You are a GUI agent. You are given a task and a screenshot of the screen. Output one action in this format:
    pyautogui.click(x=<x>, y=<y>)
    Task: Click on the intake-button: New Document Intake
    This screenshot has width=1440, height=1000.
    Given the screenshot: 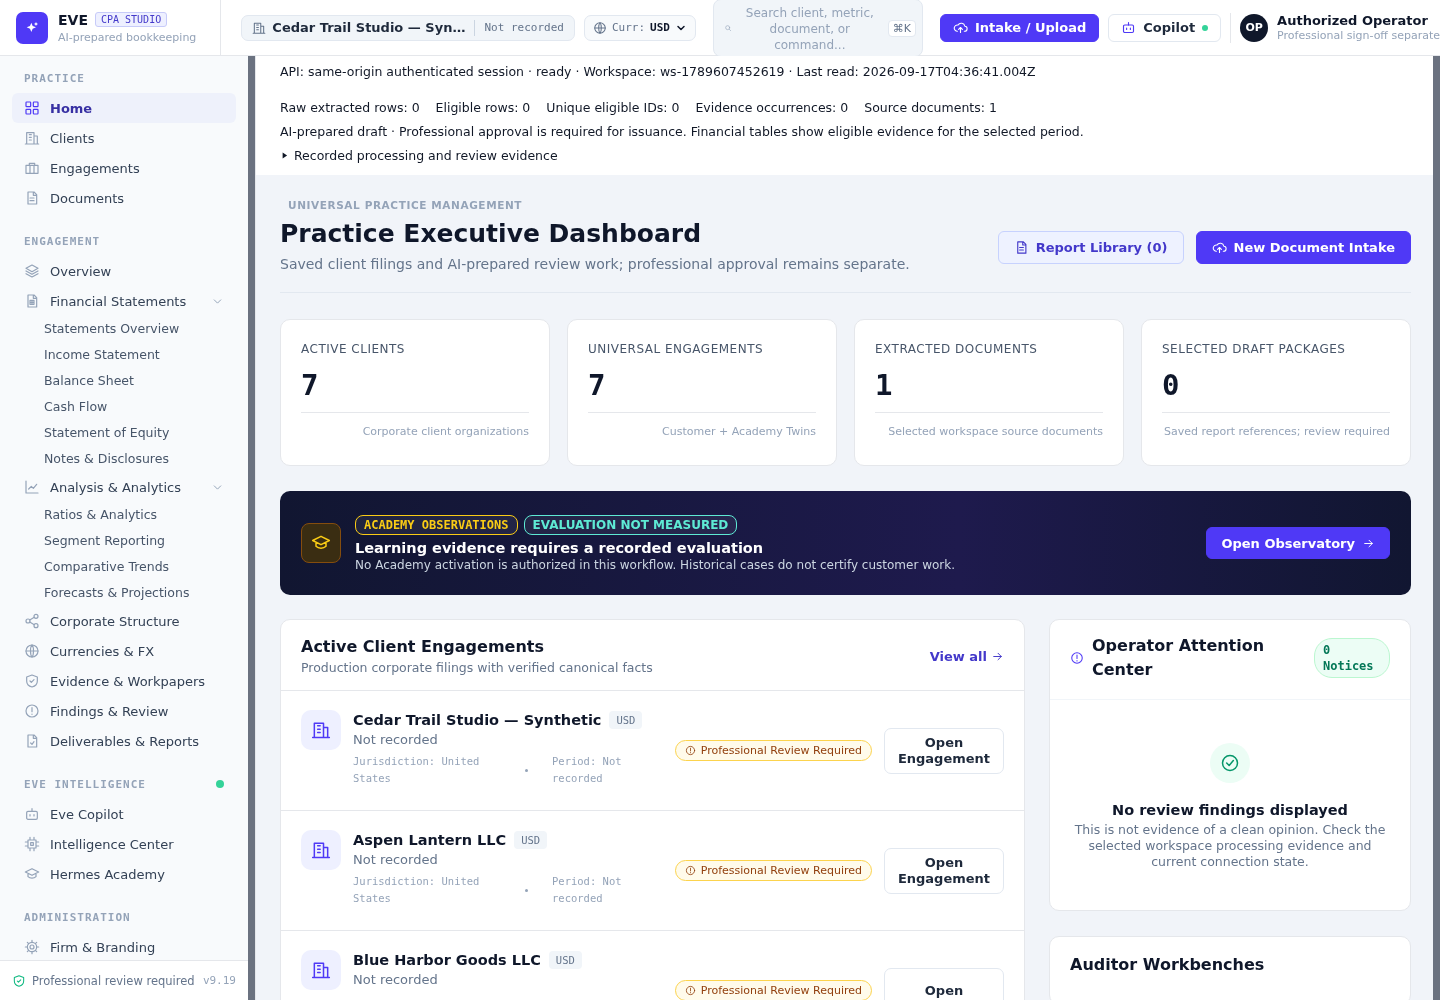 What is the action you would take?
    pyautogui.click(x=1303, y=247)
    